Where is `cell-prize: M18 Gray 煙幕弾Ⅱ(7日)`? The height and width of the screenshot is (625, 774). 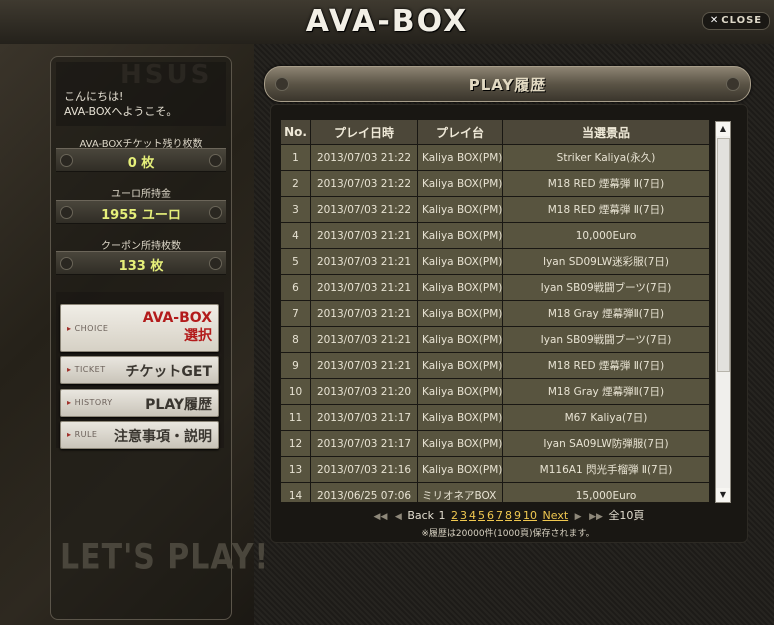 cell-prize: M18 Gray 煙幕弾Ⅱ(7日) is located at coordinates (606, 391).